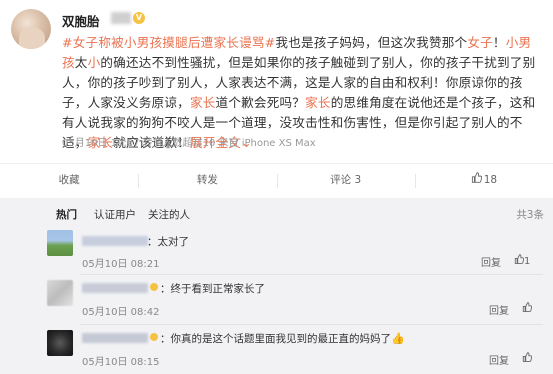 The width and height of the screenshot is (553, 374). Describe the element at coordinates (31, 29) in the screenshot. I see `user-avatar` at that location.